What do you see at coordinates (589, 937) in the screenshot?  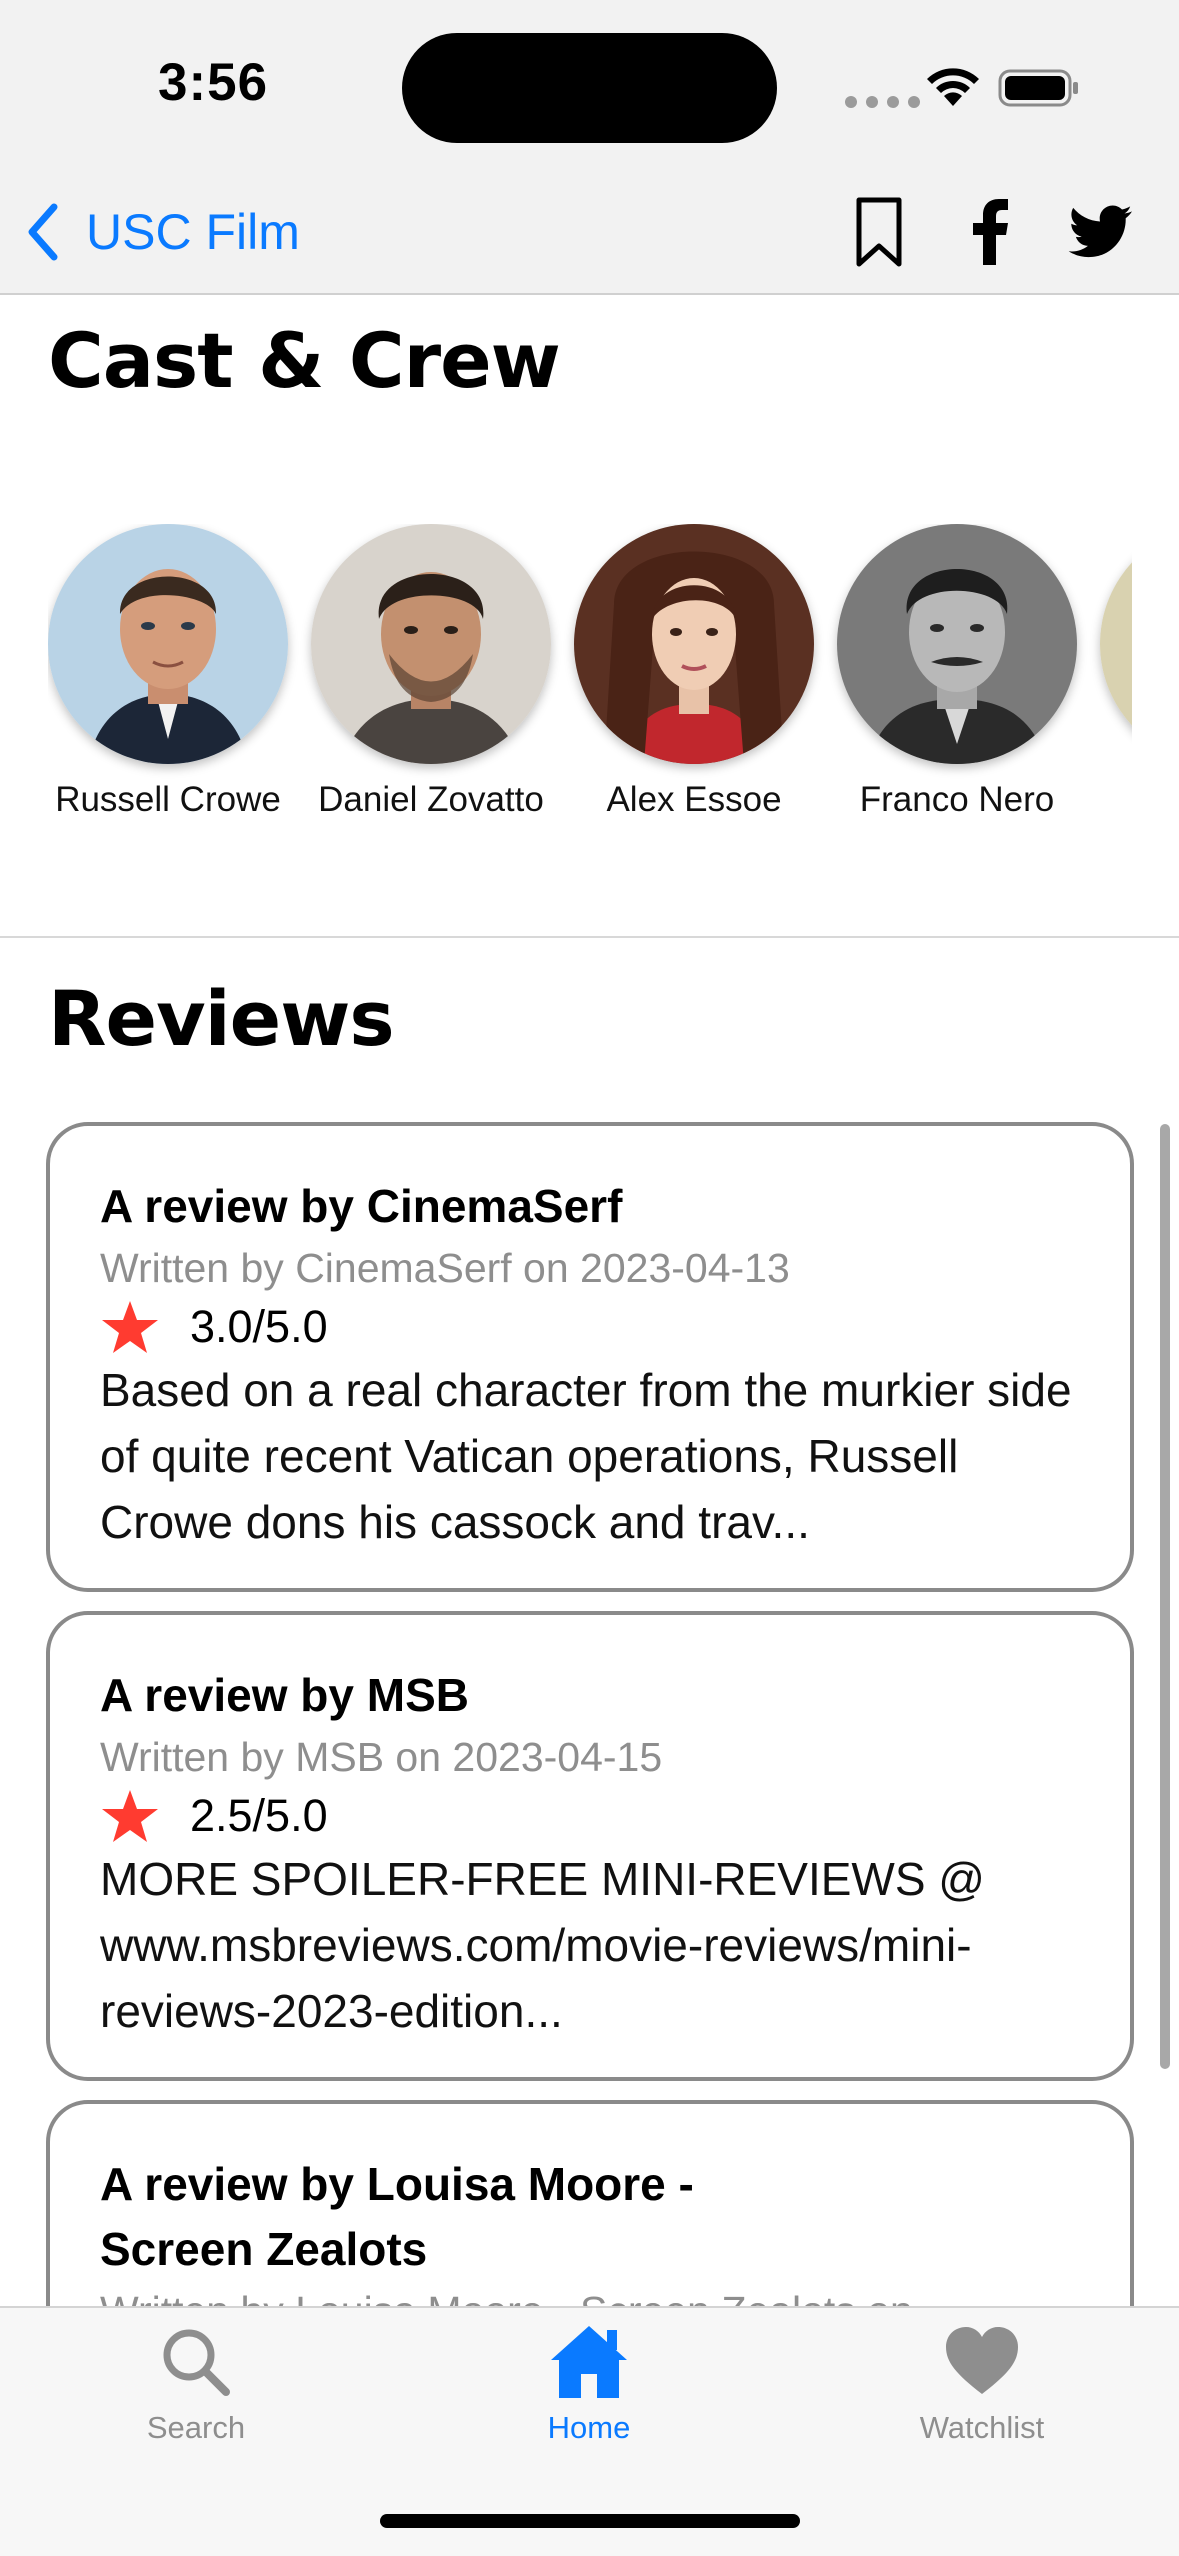 I see `section-divider` at bounding box center [589, 937].